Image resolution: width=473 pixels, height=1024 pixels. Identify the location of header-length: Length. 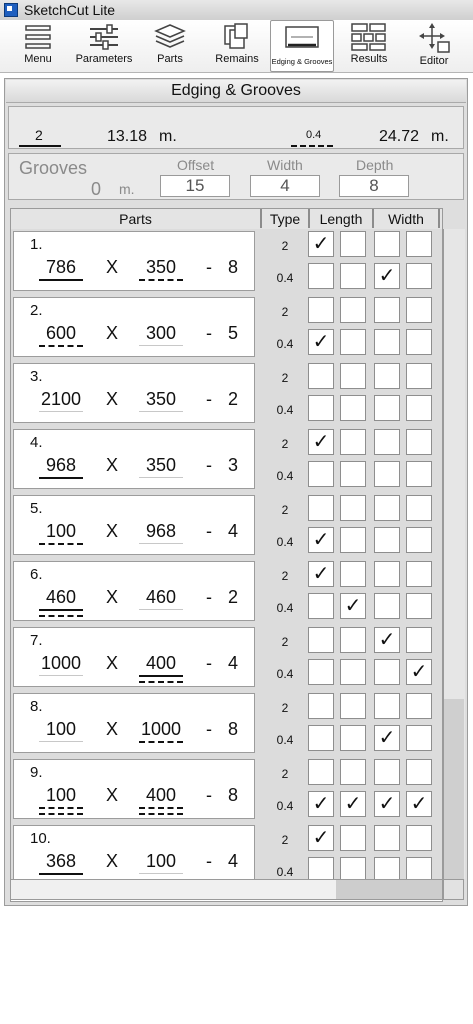
(342, 218).